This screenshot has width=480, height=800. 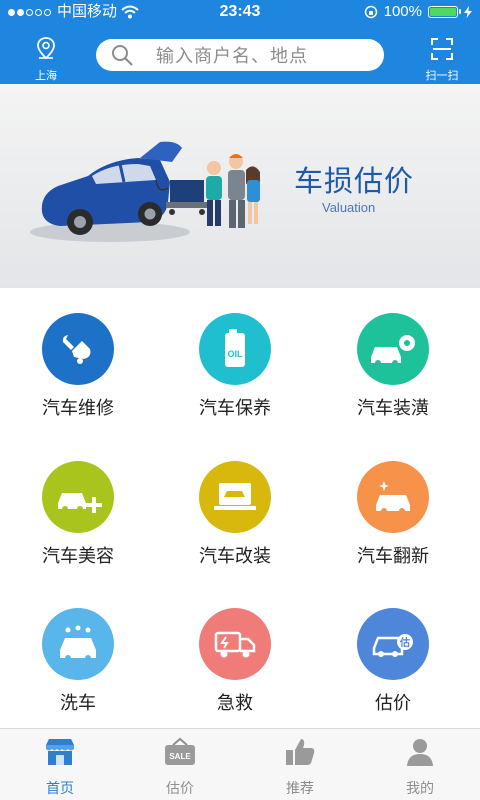 I want to click on sale-tag-text: SALE, so click(x=180, y=756).